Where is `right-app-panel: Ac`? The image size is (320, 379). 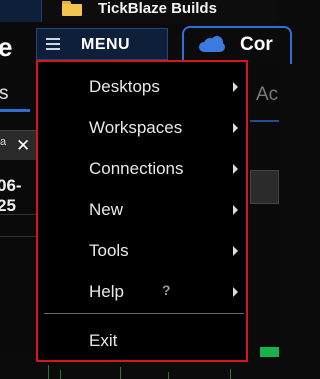 right-app-panel: Ac is located at coordinates (262, 221).